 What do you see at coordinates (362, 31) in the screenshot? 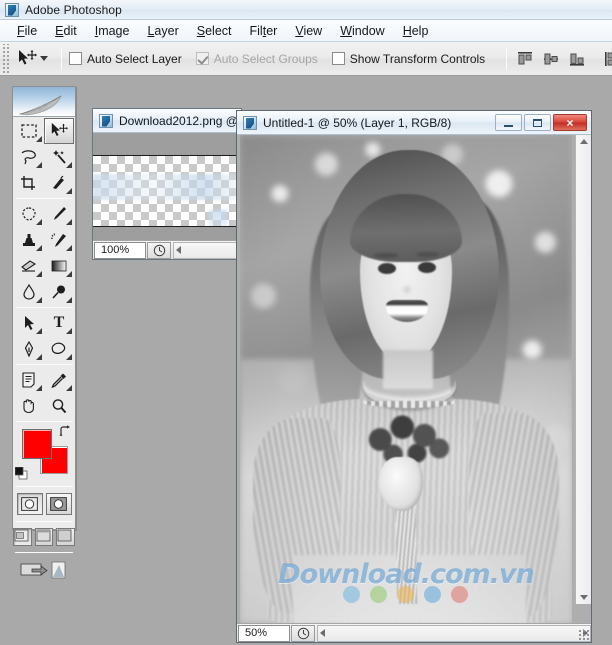
I see `menu-window: Window` at bounding box center [362, 31].